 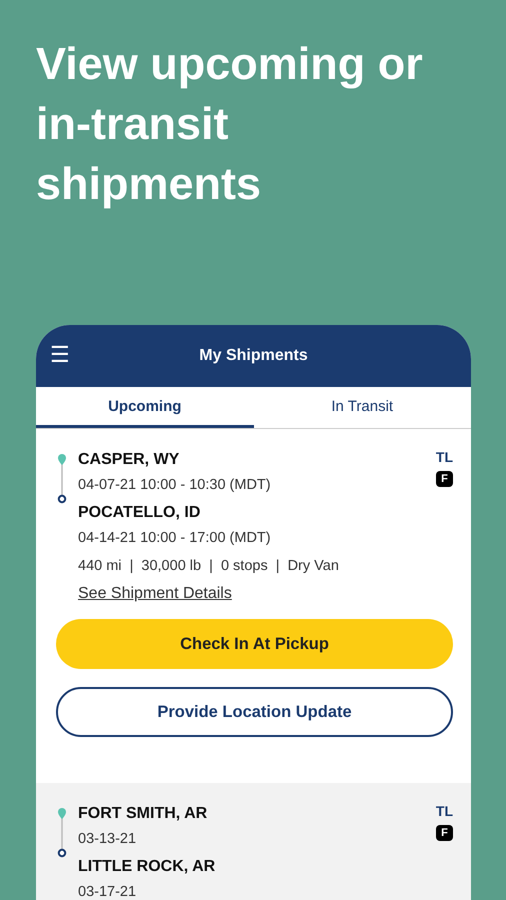 I want to click on check-in-button: Check In At Pickup, so click(x=254, y=644).